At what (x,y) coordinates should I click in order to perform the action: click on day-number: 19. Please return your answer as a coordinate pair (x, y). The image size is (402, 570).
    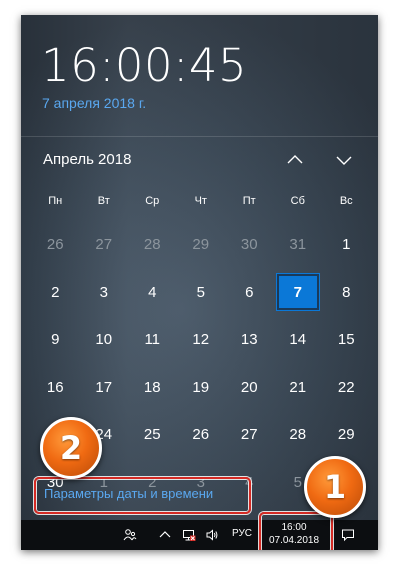
    Looking at the image, I should click on (201, 387).